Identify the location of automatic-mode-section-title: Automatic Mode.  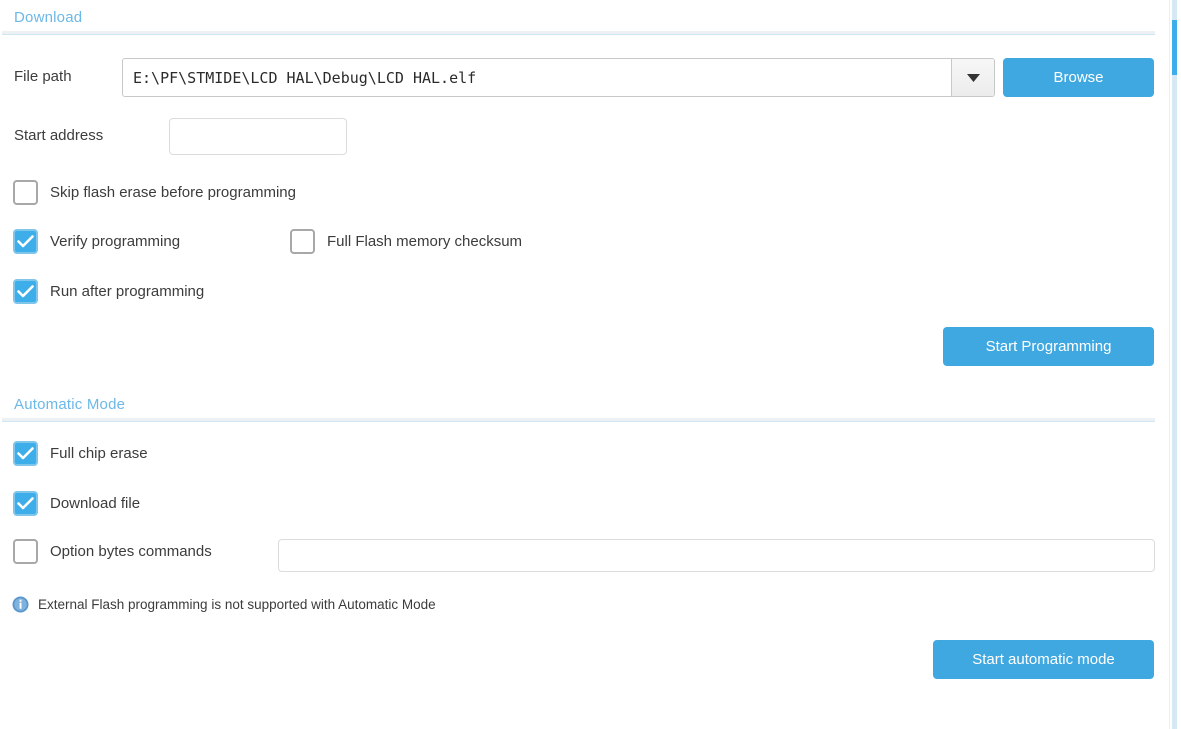
(70, 404).